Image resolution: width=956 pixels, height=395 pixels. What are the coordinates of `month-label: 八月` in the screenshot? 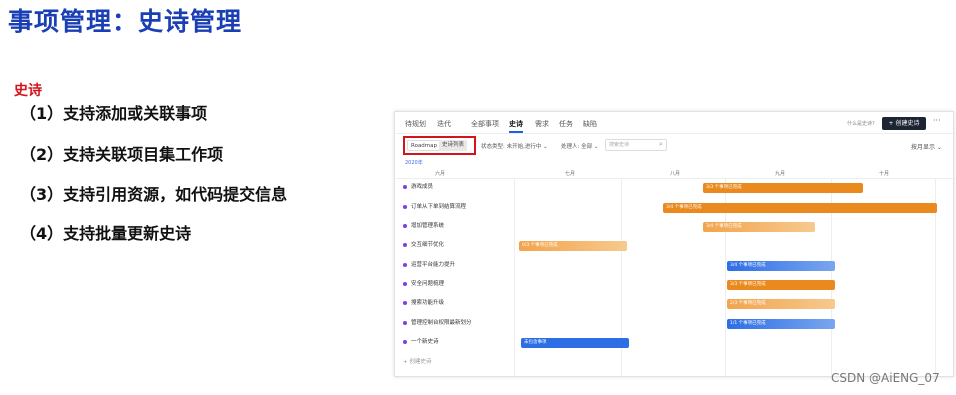 It's located at (675, 174).